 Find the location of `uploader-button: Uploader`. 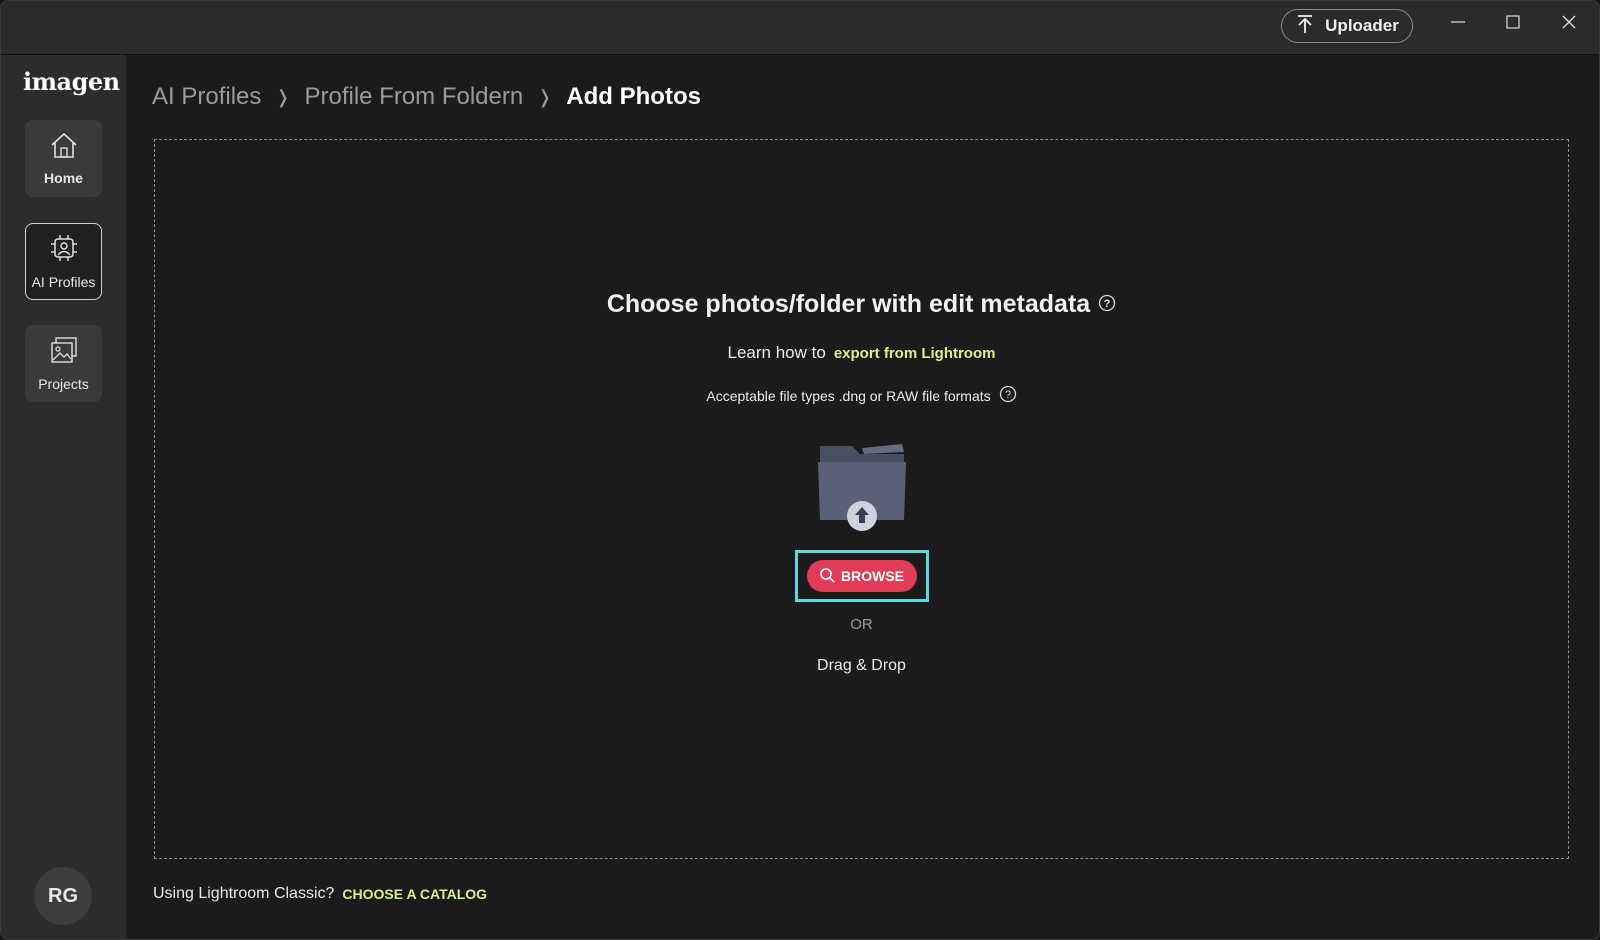

uploader-button: Uploader is located at coordinates (1347, 26).